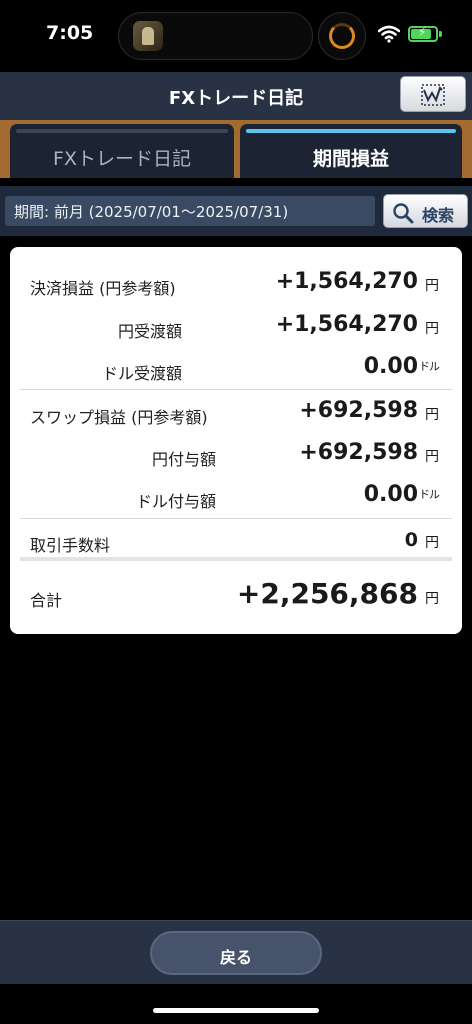 Image resolution: width=472 pixels, height=1024 pixels. Describe the element at coordinates (184, 459) in the screenshot. I see `yen-granted-label: 円付与額` at that location.